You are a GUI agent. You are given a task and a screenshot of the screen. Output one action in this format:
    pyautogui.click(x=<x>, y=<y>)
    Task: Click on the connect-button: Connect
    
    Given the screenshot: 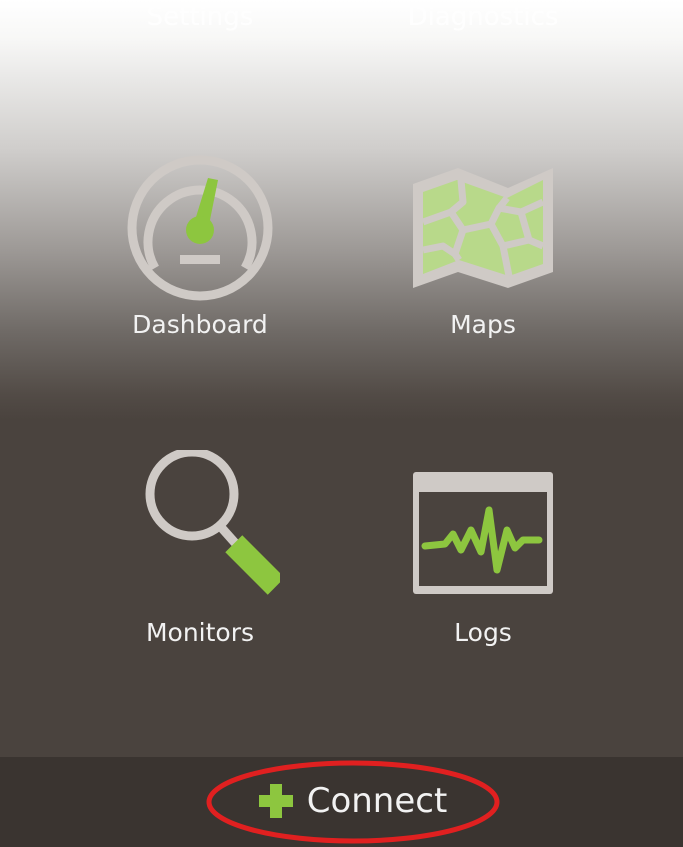 What is the action you would take?
    pyautogui.click(x=353, y=801)
    